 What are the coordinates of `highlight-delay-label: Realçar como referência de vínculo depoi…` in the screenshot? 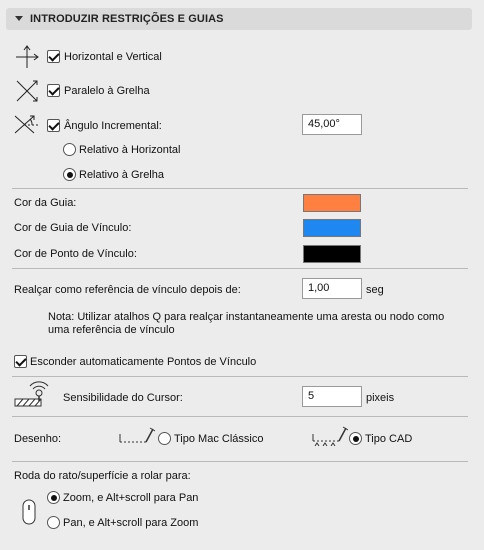 It's located at (127, 290).